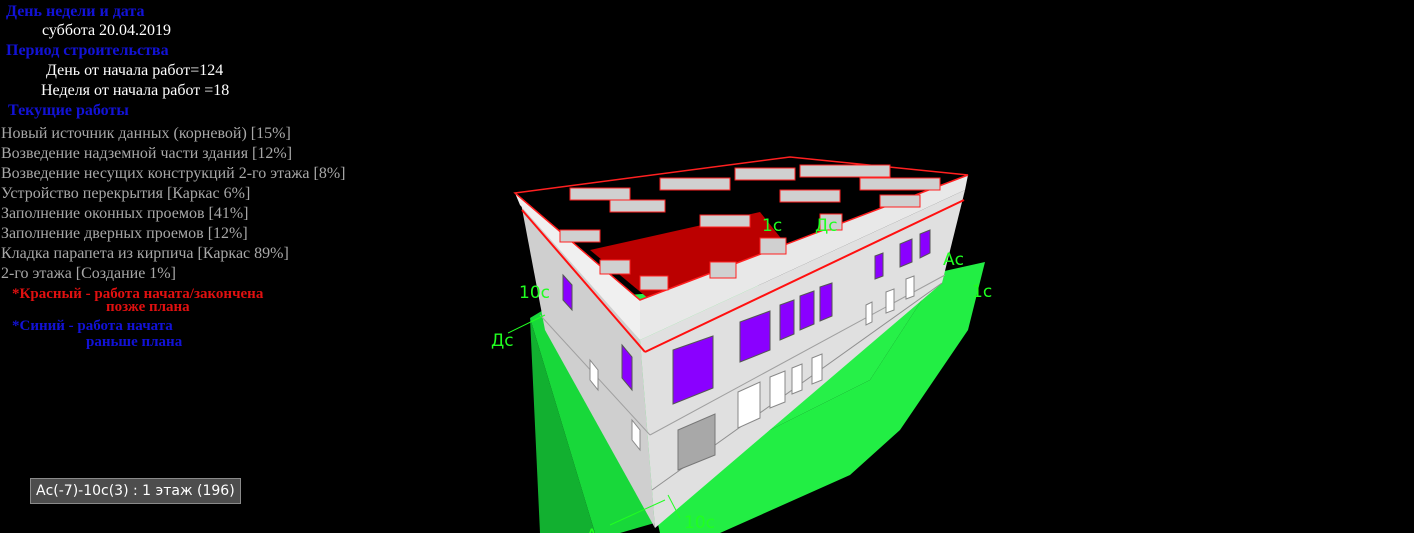 This screenshot has height=533, width=1414. What do you see at coordinates (826, 226) in the screenshot?
I see `axis-label-dc-top: Дс` at bounding box center [826, 226].